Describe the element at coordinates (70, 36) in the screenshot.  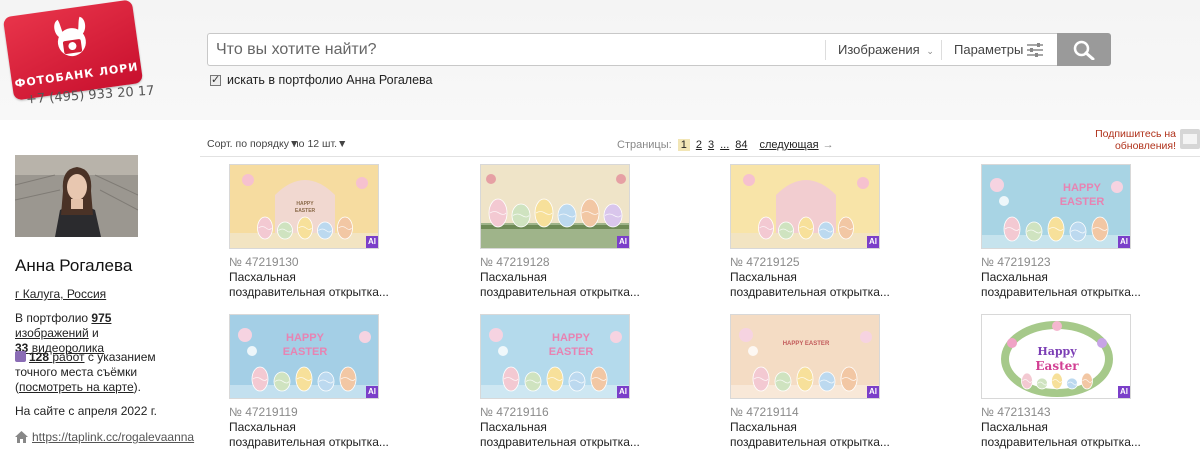
I see `rabbit-camera-icon` at that location.